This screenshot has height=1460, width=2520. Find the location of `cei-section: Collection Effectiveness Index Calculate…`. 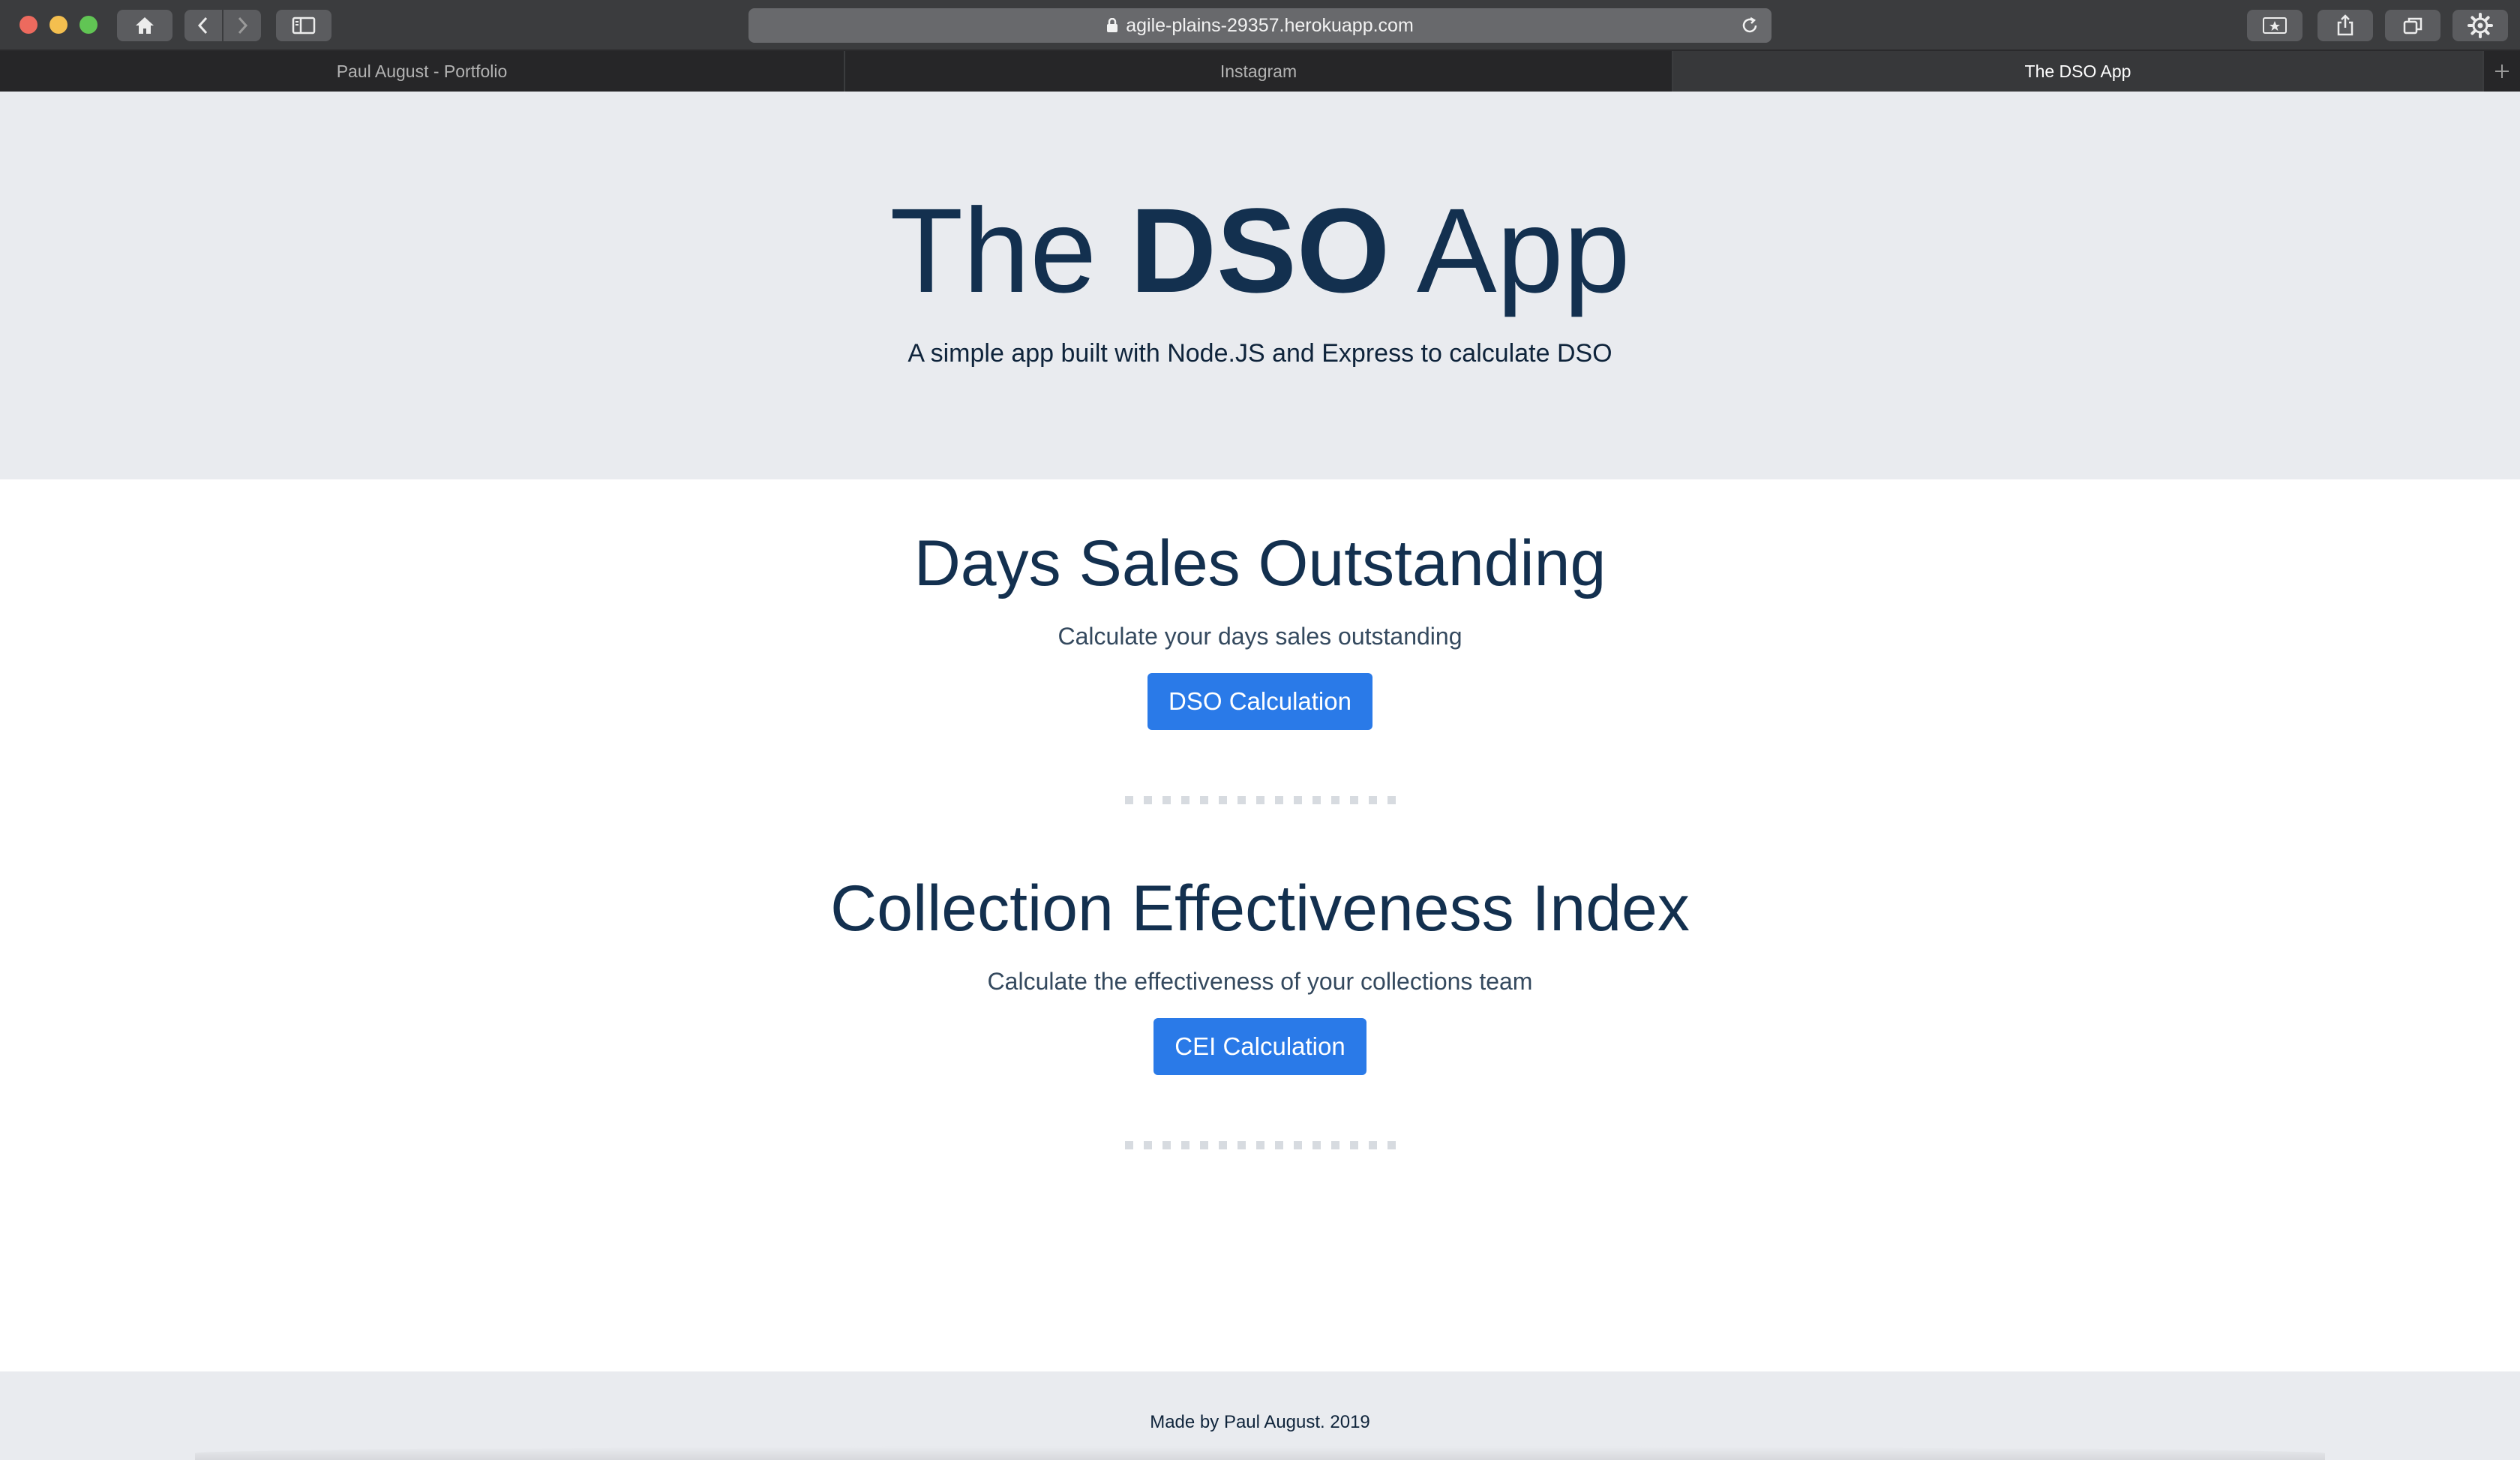

cei-section: Collection Effectiveness Index Calculate… is located at coordinates (1260, 975).